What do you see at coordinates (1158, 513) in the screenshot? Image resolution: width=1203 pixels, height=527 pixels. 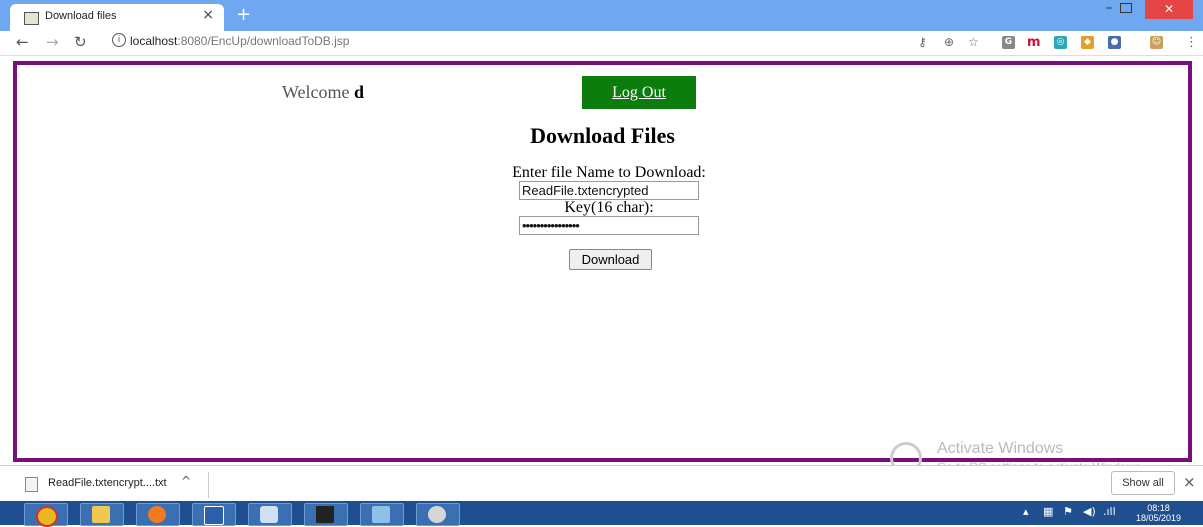 I see `system-clock: 08:18 18/05/2019` at bounding box center [1158, 513].